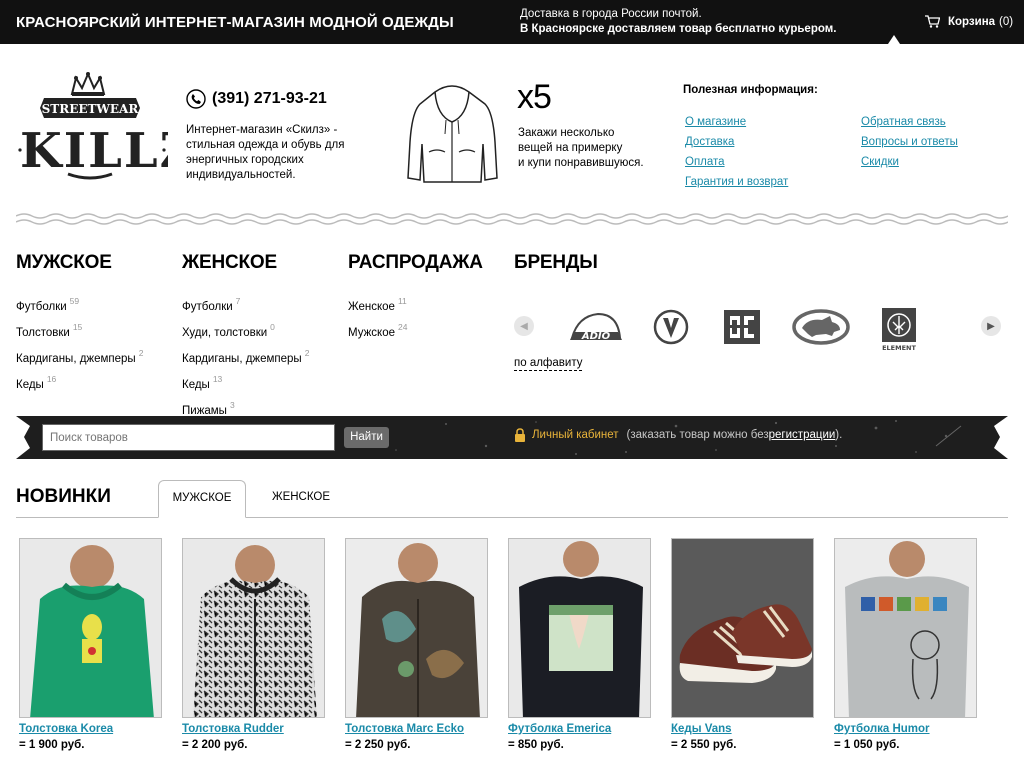 The image size is (1024, 768). Describe the element at coordinates (899, 348) in the screenshot. I see `element-logo-text: ELEMENT` at that location.